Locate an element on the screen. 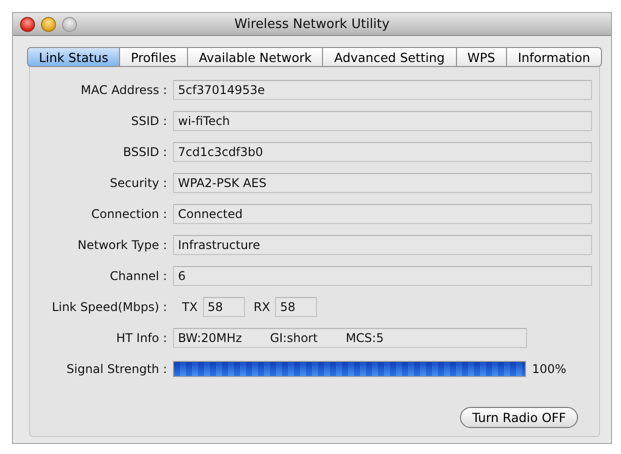 The width and height of the screenshot is (621, 454). value-field: wi-fiTech is located at coordinates (382, 121).